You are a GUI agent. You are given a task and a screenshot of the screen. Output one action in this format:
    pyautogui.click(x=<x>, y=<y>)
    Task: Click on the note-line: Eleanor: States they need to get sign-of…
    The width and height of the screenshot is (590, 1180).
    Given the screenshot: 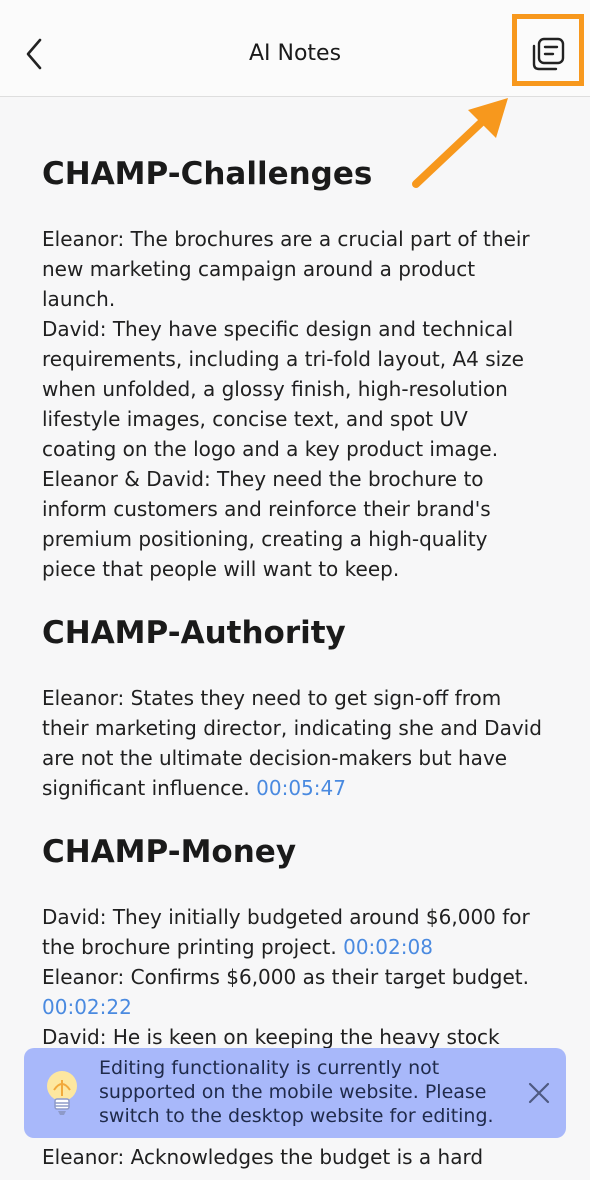 What is the action you would take?
    pyautogui.click(x=272, y=698)
    